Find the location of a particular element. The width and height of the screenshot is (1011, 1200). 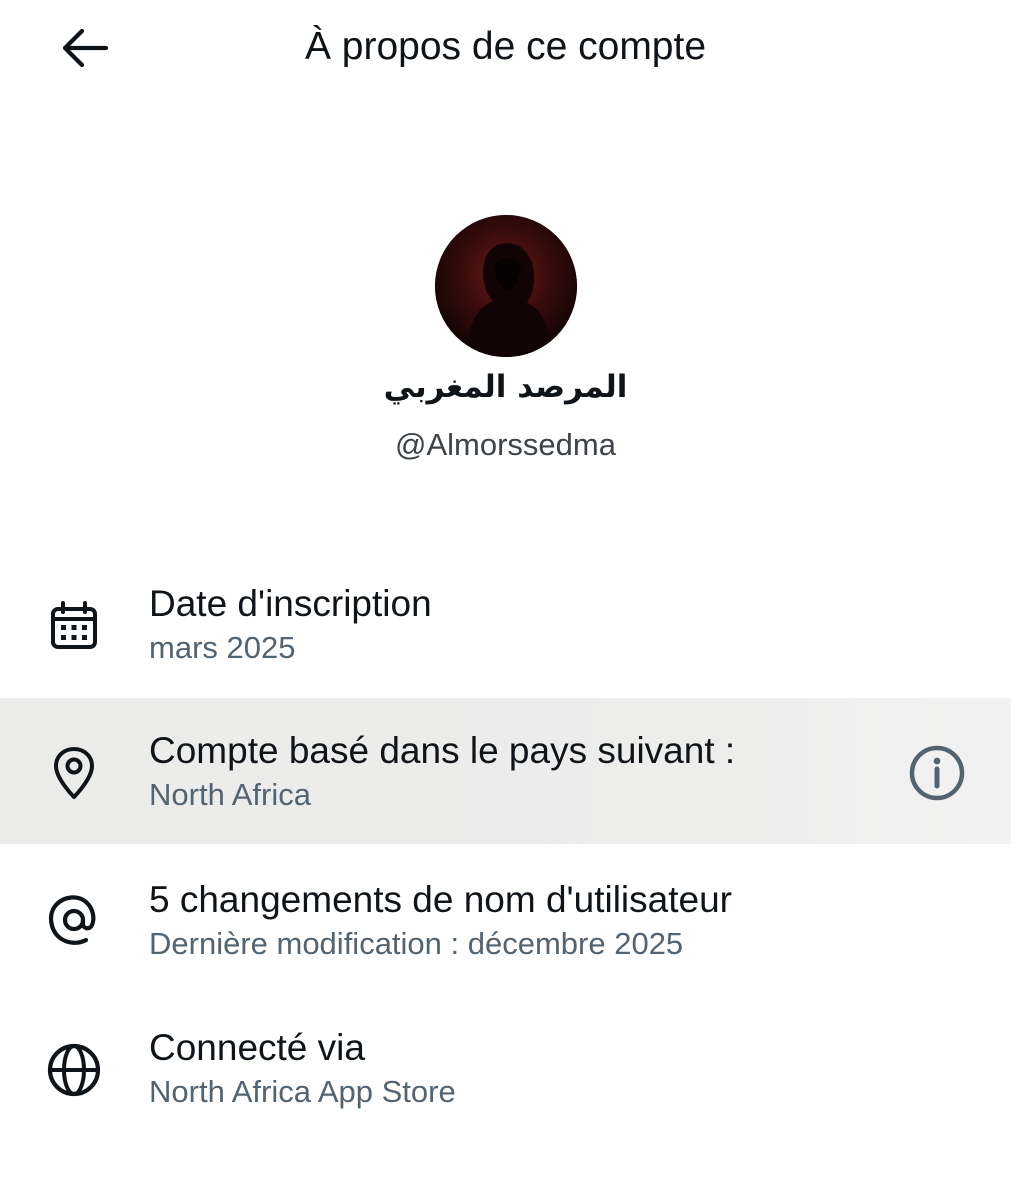

page-title: À propos de ce compte is located at coordinates (505, 46).